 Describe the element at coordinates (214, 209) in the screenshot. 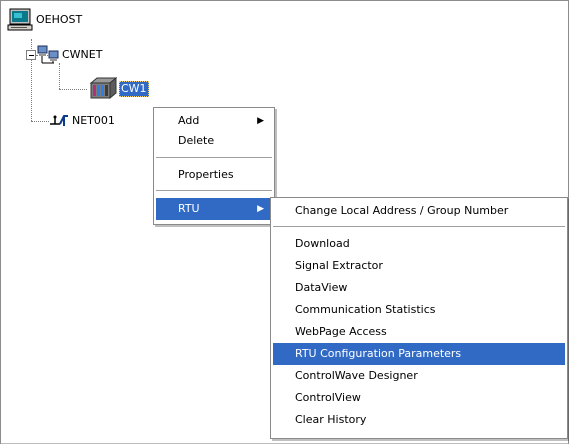

I see `menu-item-rtu: RTU ▶` at that location.